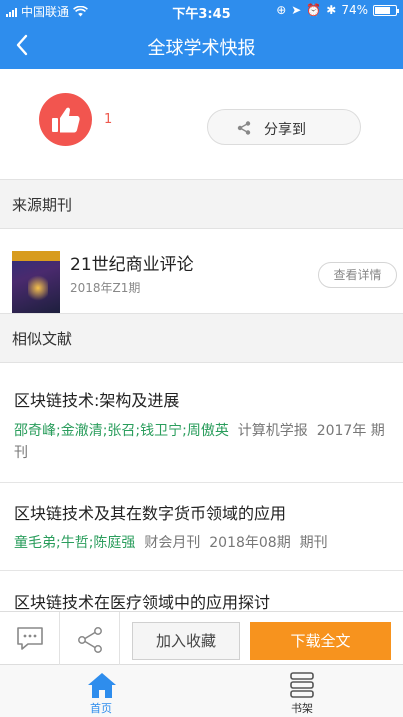  What do you see at coordinates (201, 591) in the screenshot?
I see `article-item: 区块链技术在医疗领域中的应用探讨` at bounding box center [201, 591].